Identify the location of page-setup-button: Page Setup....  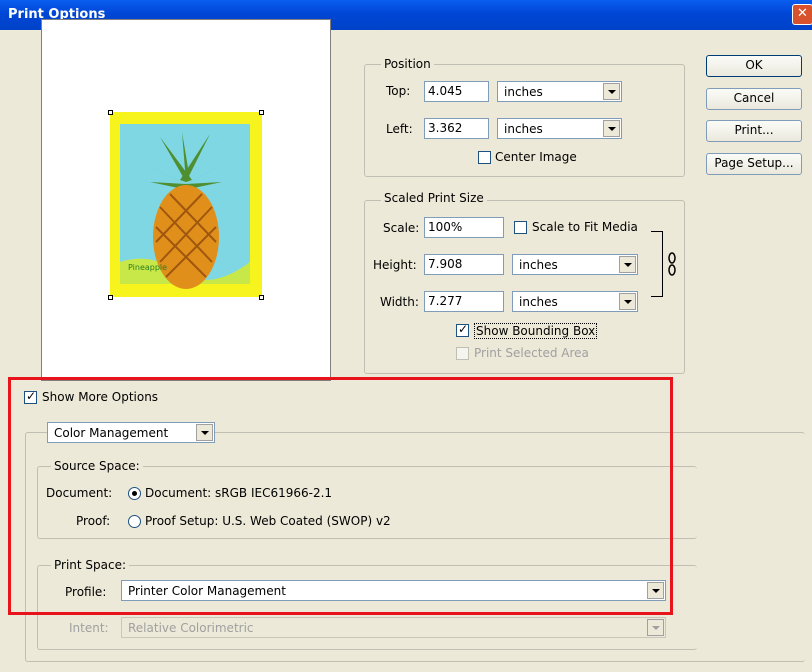
(754, 164).